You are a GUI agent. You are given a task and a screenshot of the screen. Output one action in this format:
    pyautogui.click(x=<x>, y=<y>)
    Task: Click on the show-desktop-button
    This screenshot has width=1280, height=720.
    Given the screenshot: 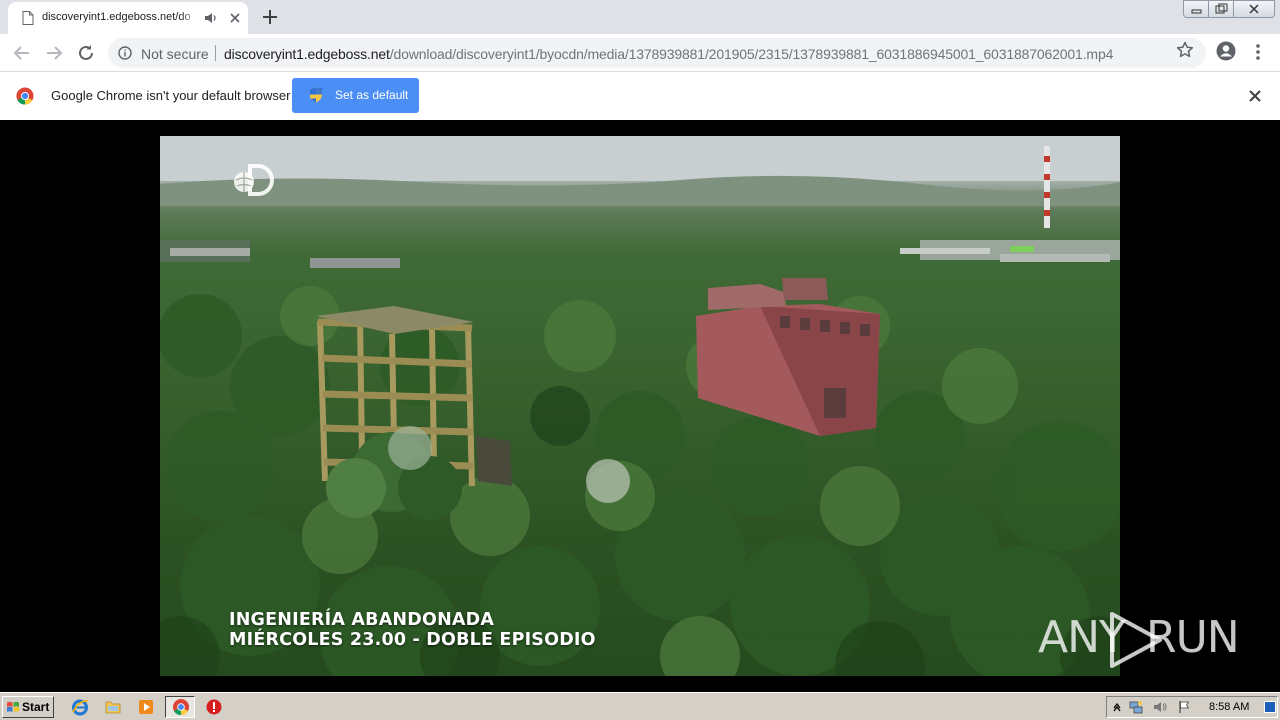 What is the action you would take?
    pyautogui.click(x=1270, y=707)
    